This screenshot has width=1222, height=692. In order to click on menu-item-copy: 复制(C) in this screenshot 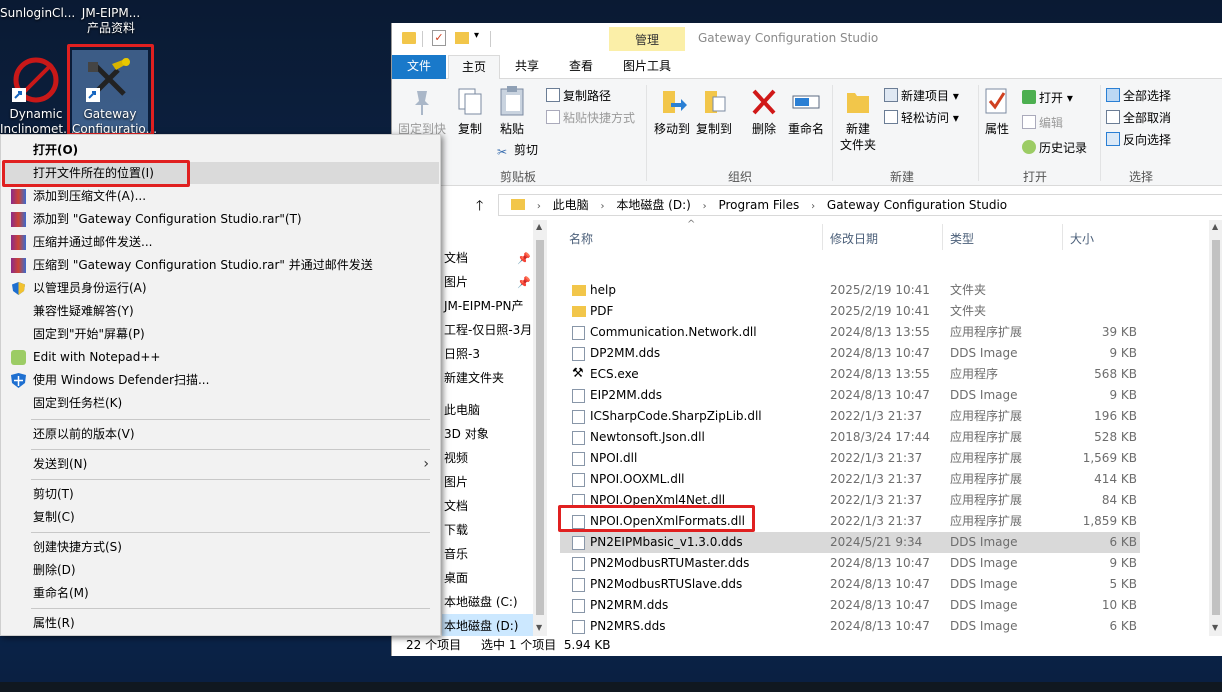, I will do `click(221, 517)`.